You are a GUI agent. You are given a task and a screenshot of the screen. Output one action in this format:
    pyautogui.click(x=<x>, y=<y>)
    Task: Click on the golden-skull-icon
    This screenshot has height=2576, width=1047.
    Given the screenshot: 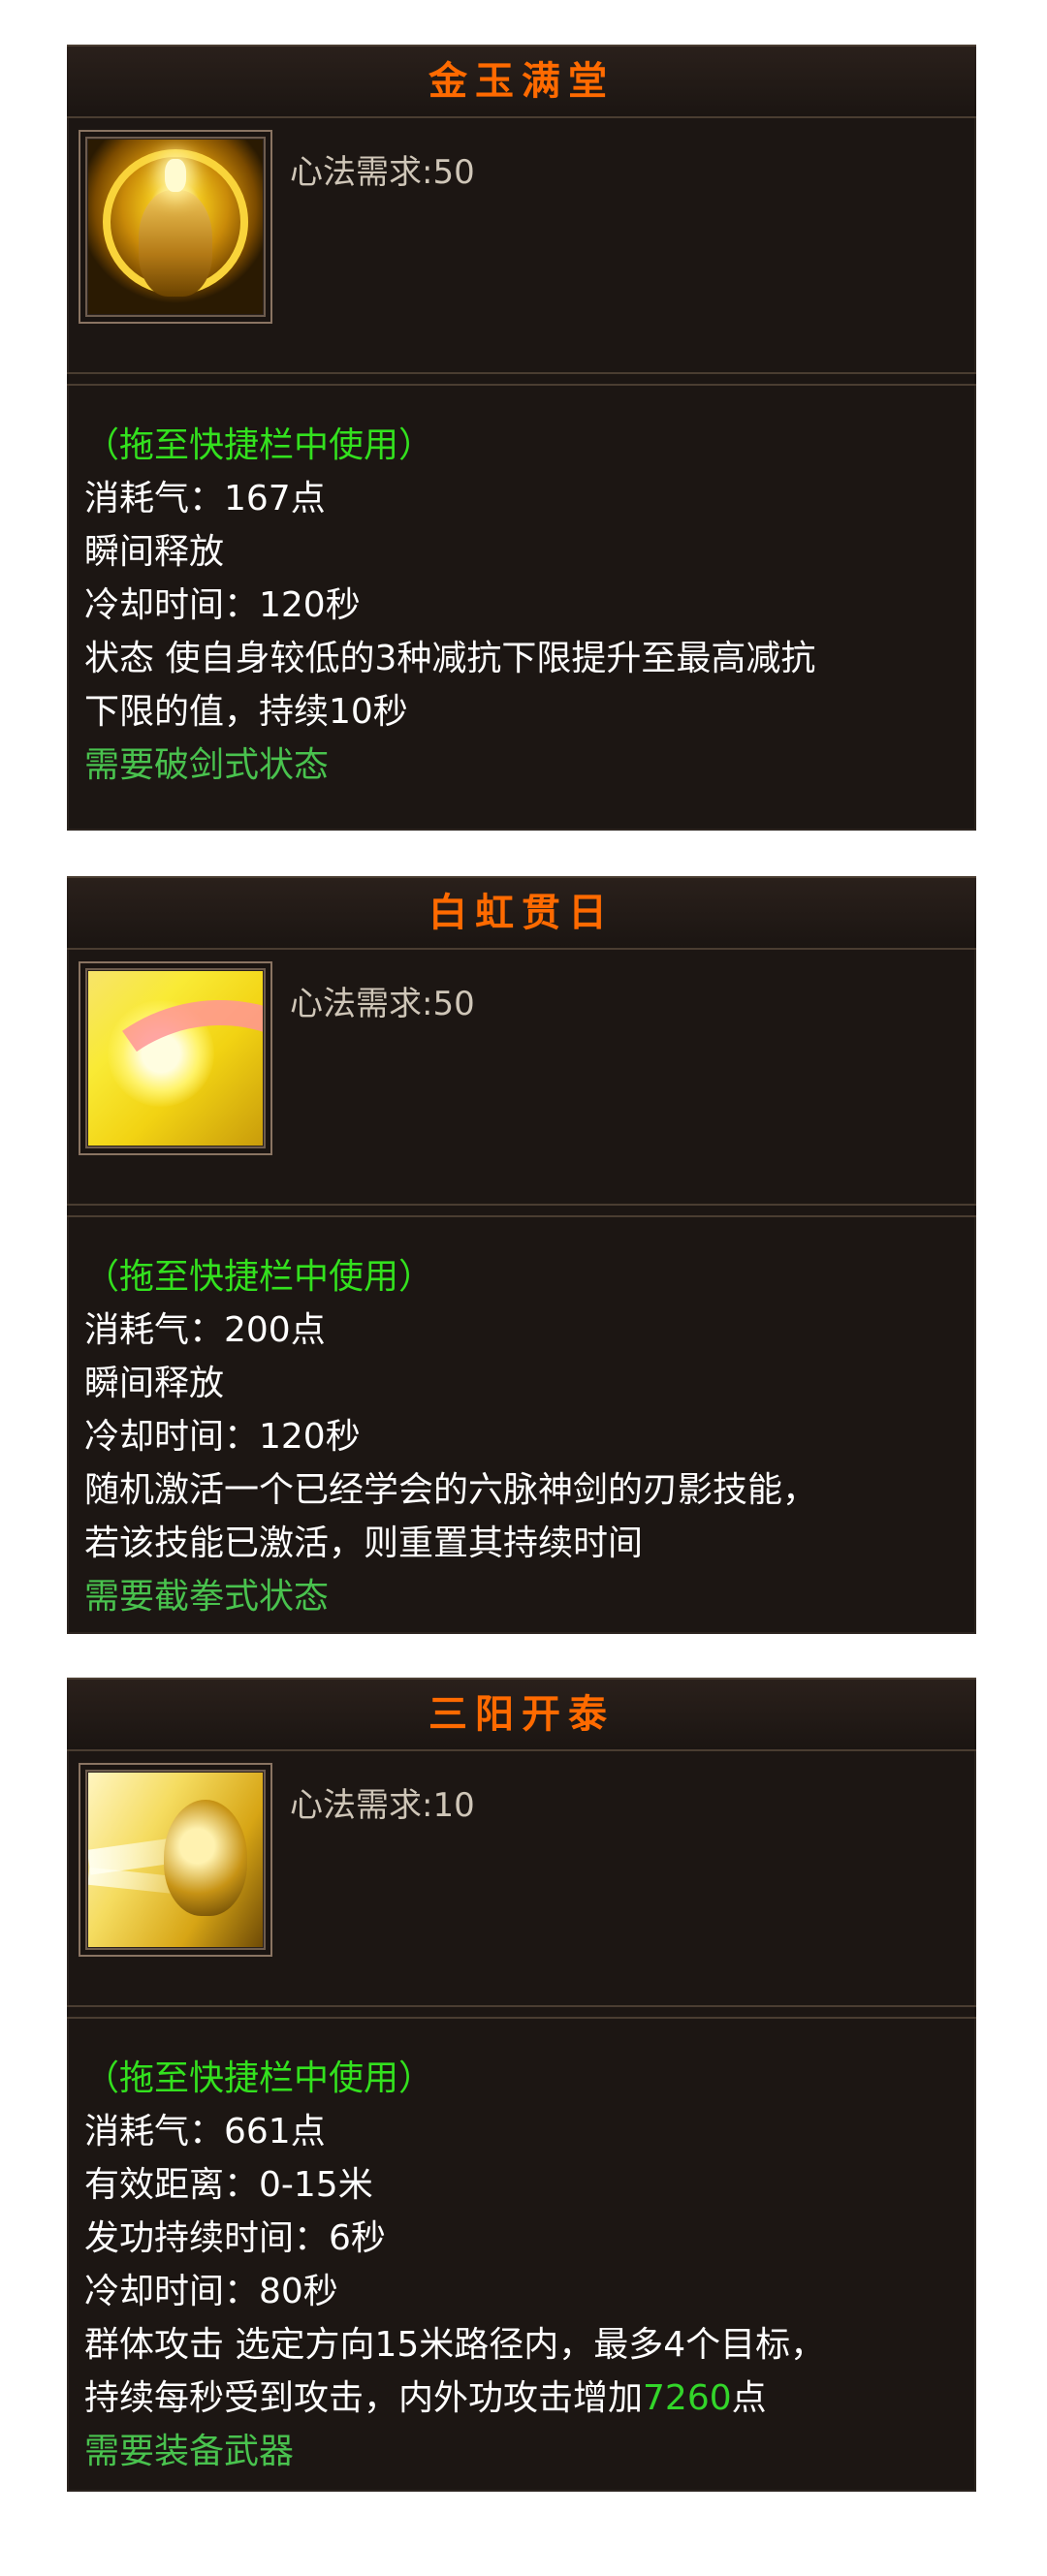 What is the action you would take?
    pyautogui.click(x=175, y=1860)
    